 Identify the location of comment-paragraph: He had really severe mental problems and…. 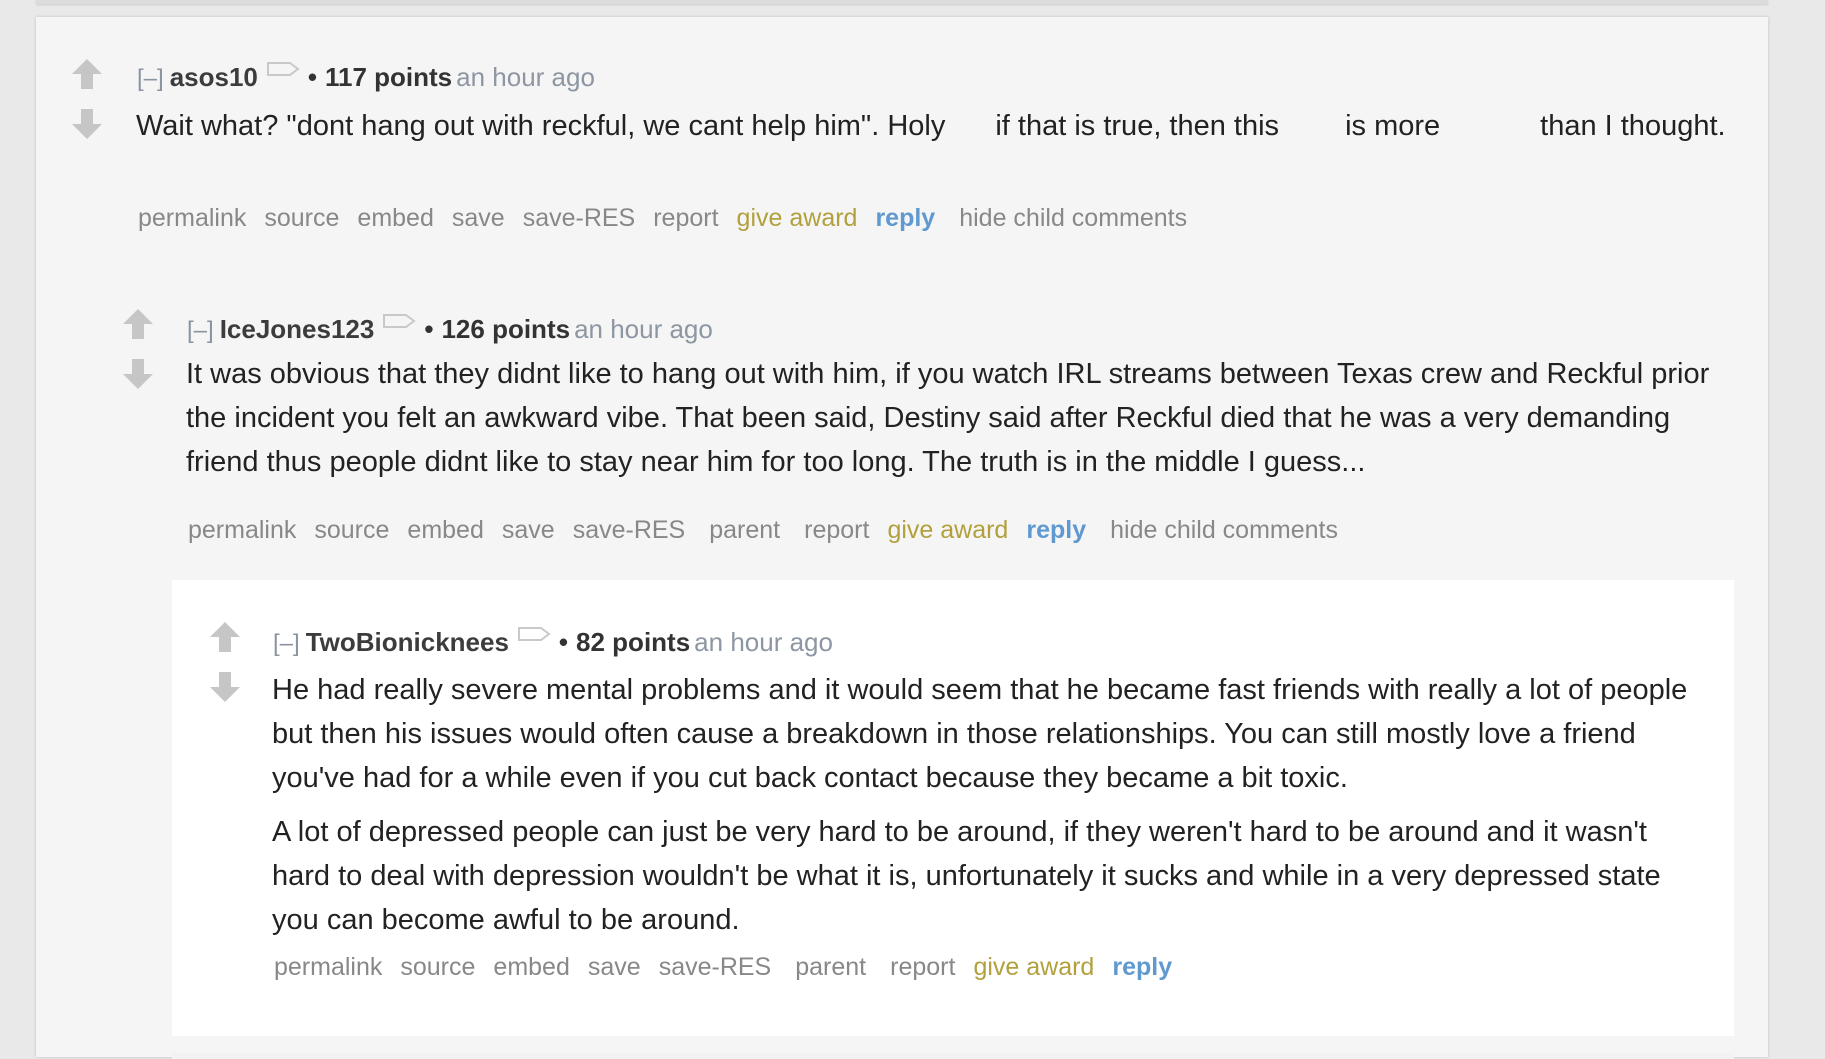
(980, 734).